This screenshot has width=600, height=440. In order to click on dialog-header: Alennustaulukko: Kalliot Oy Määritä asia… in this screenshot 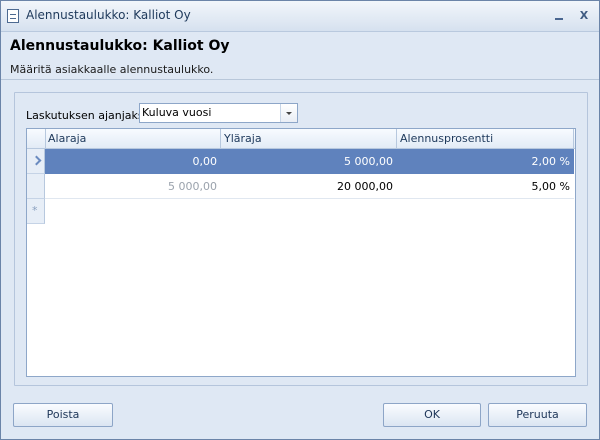, I will do `click(300, 55)`.